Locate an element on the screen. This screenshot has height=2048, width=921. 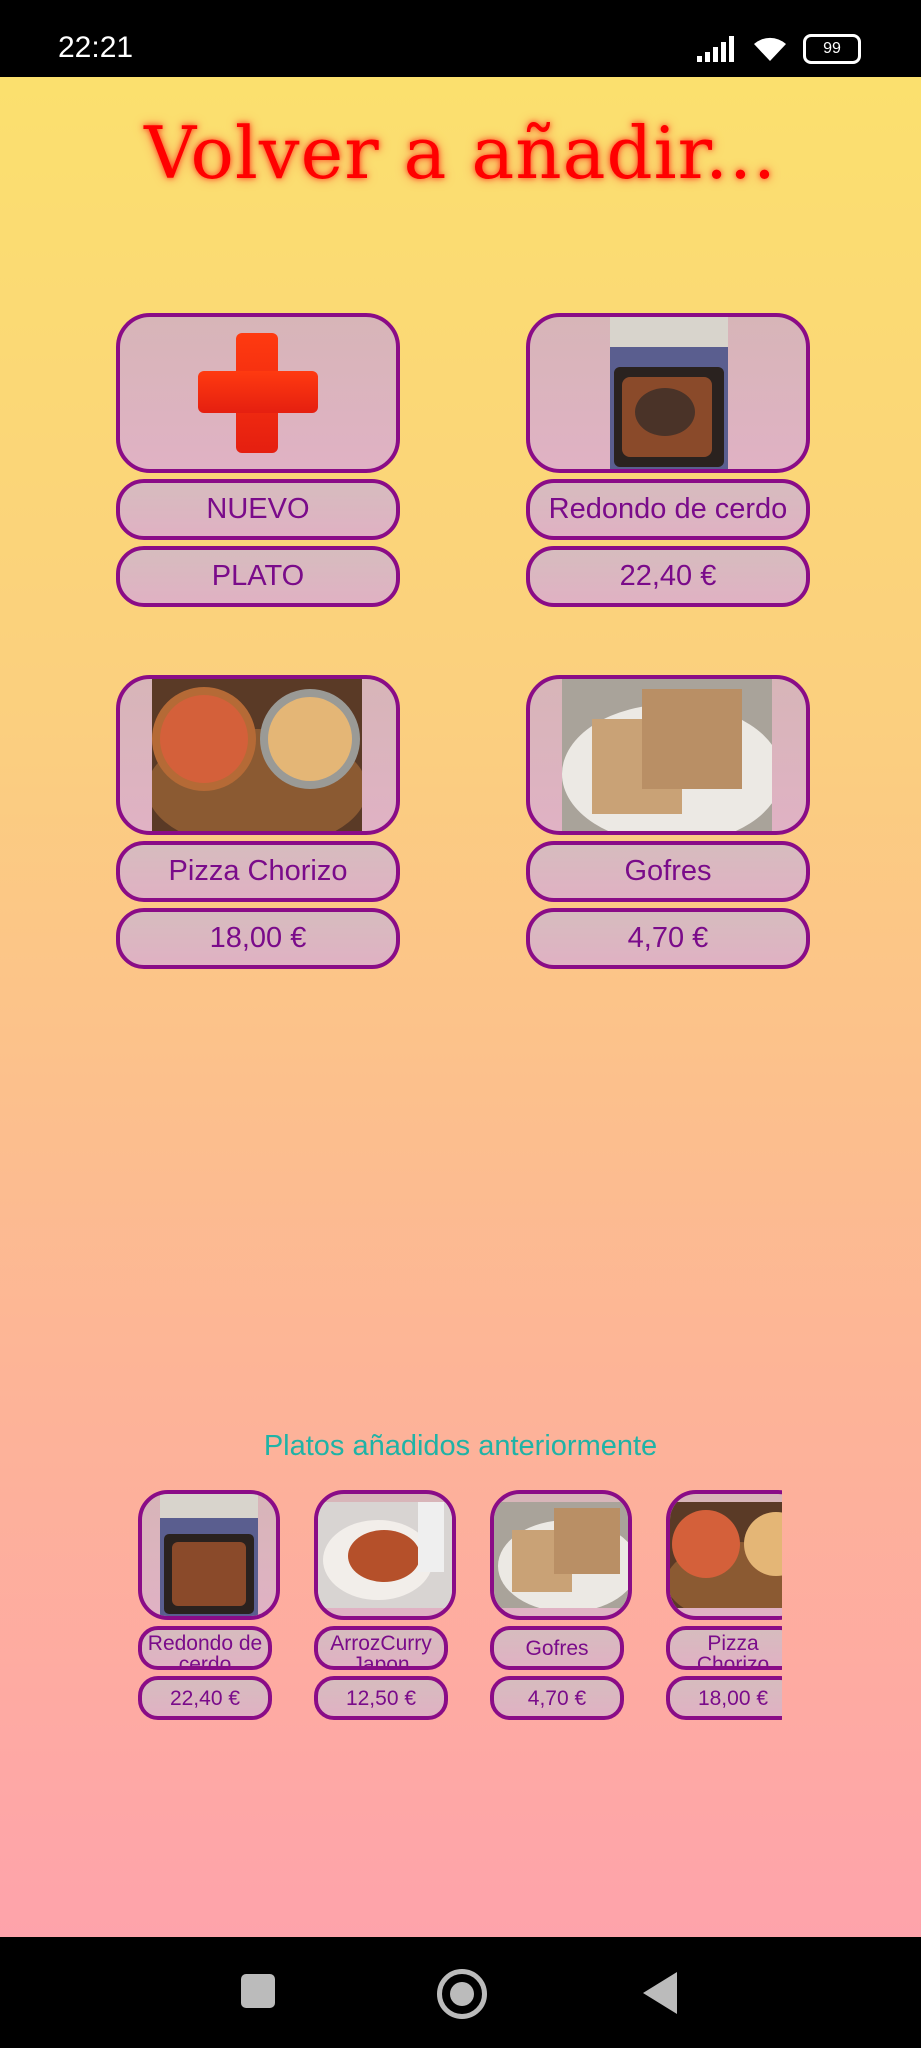
signal-icon is located at coordinates (715, 49).